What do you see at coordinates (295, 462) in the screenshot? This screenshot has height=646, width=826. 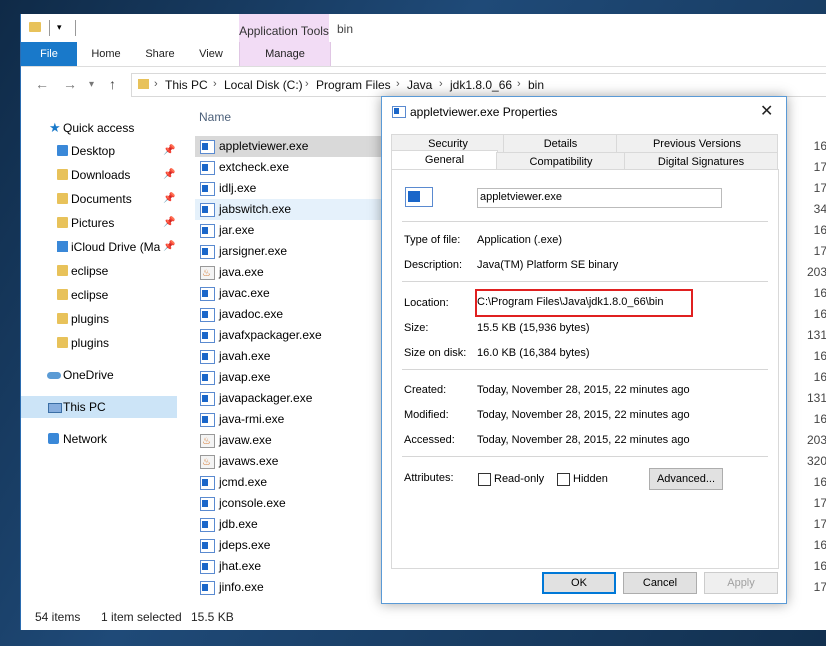 I see `file-row: javaws.exe` at bounding box center [295, 462].